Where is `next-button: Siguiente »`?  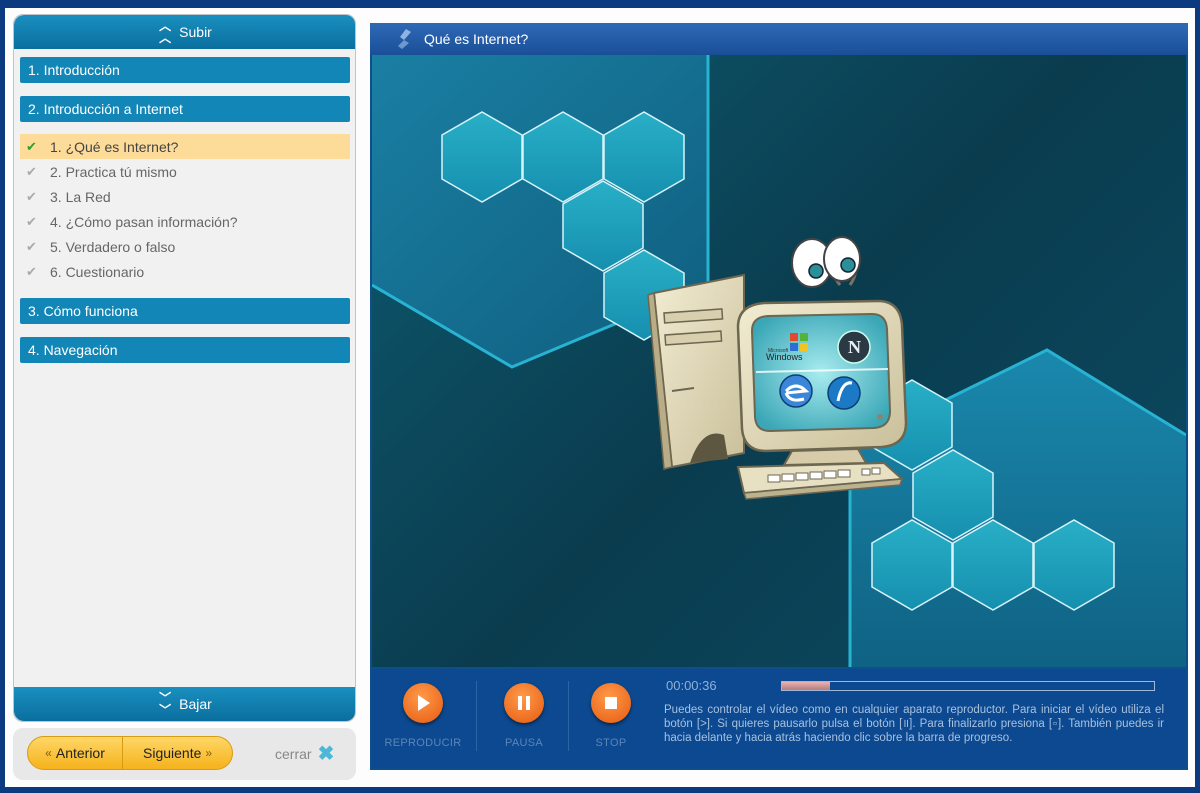 next-button: Siguiente » is located at coordinates (177, 753).